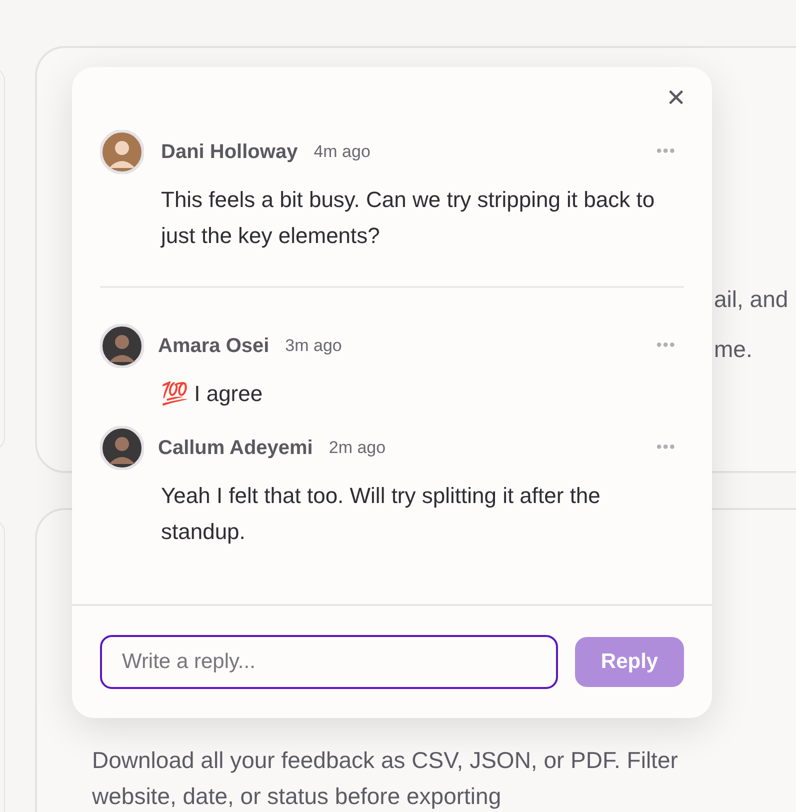  What do you see at coordinates (385, 778) in the screenshot?
I see `card-description: Download all your feedback as CSV, JSON, or PDF. Filter website, date, or status before exporting` at bounding box center [385, 778].